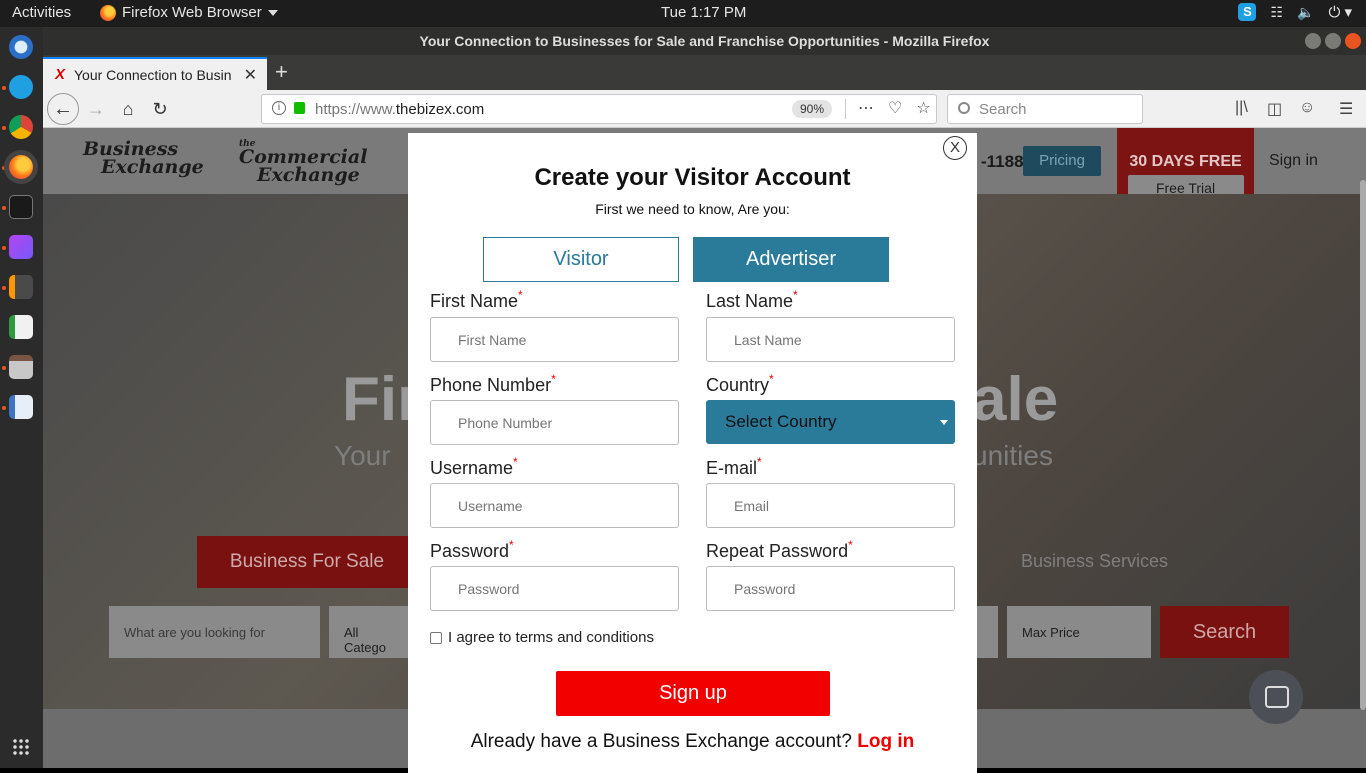 The width and height of the screenshot is (1366, 773). Describe the element at coordinates (1247, 12) in the screenshot. I see `skype-tray-icon: S` at that location.